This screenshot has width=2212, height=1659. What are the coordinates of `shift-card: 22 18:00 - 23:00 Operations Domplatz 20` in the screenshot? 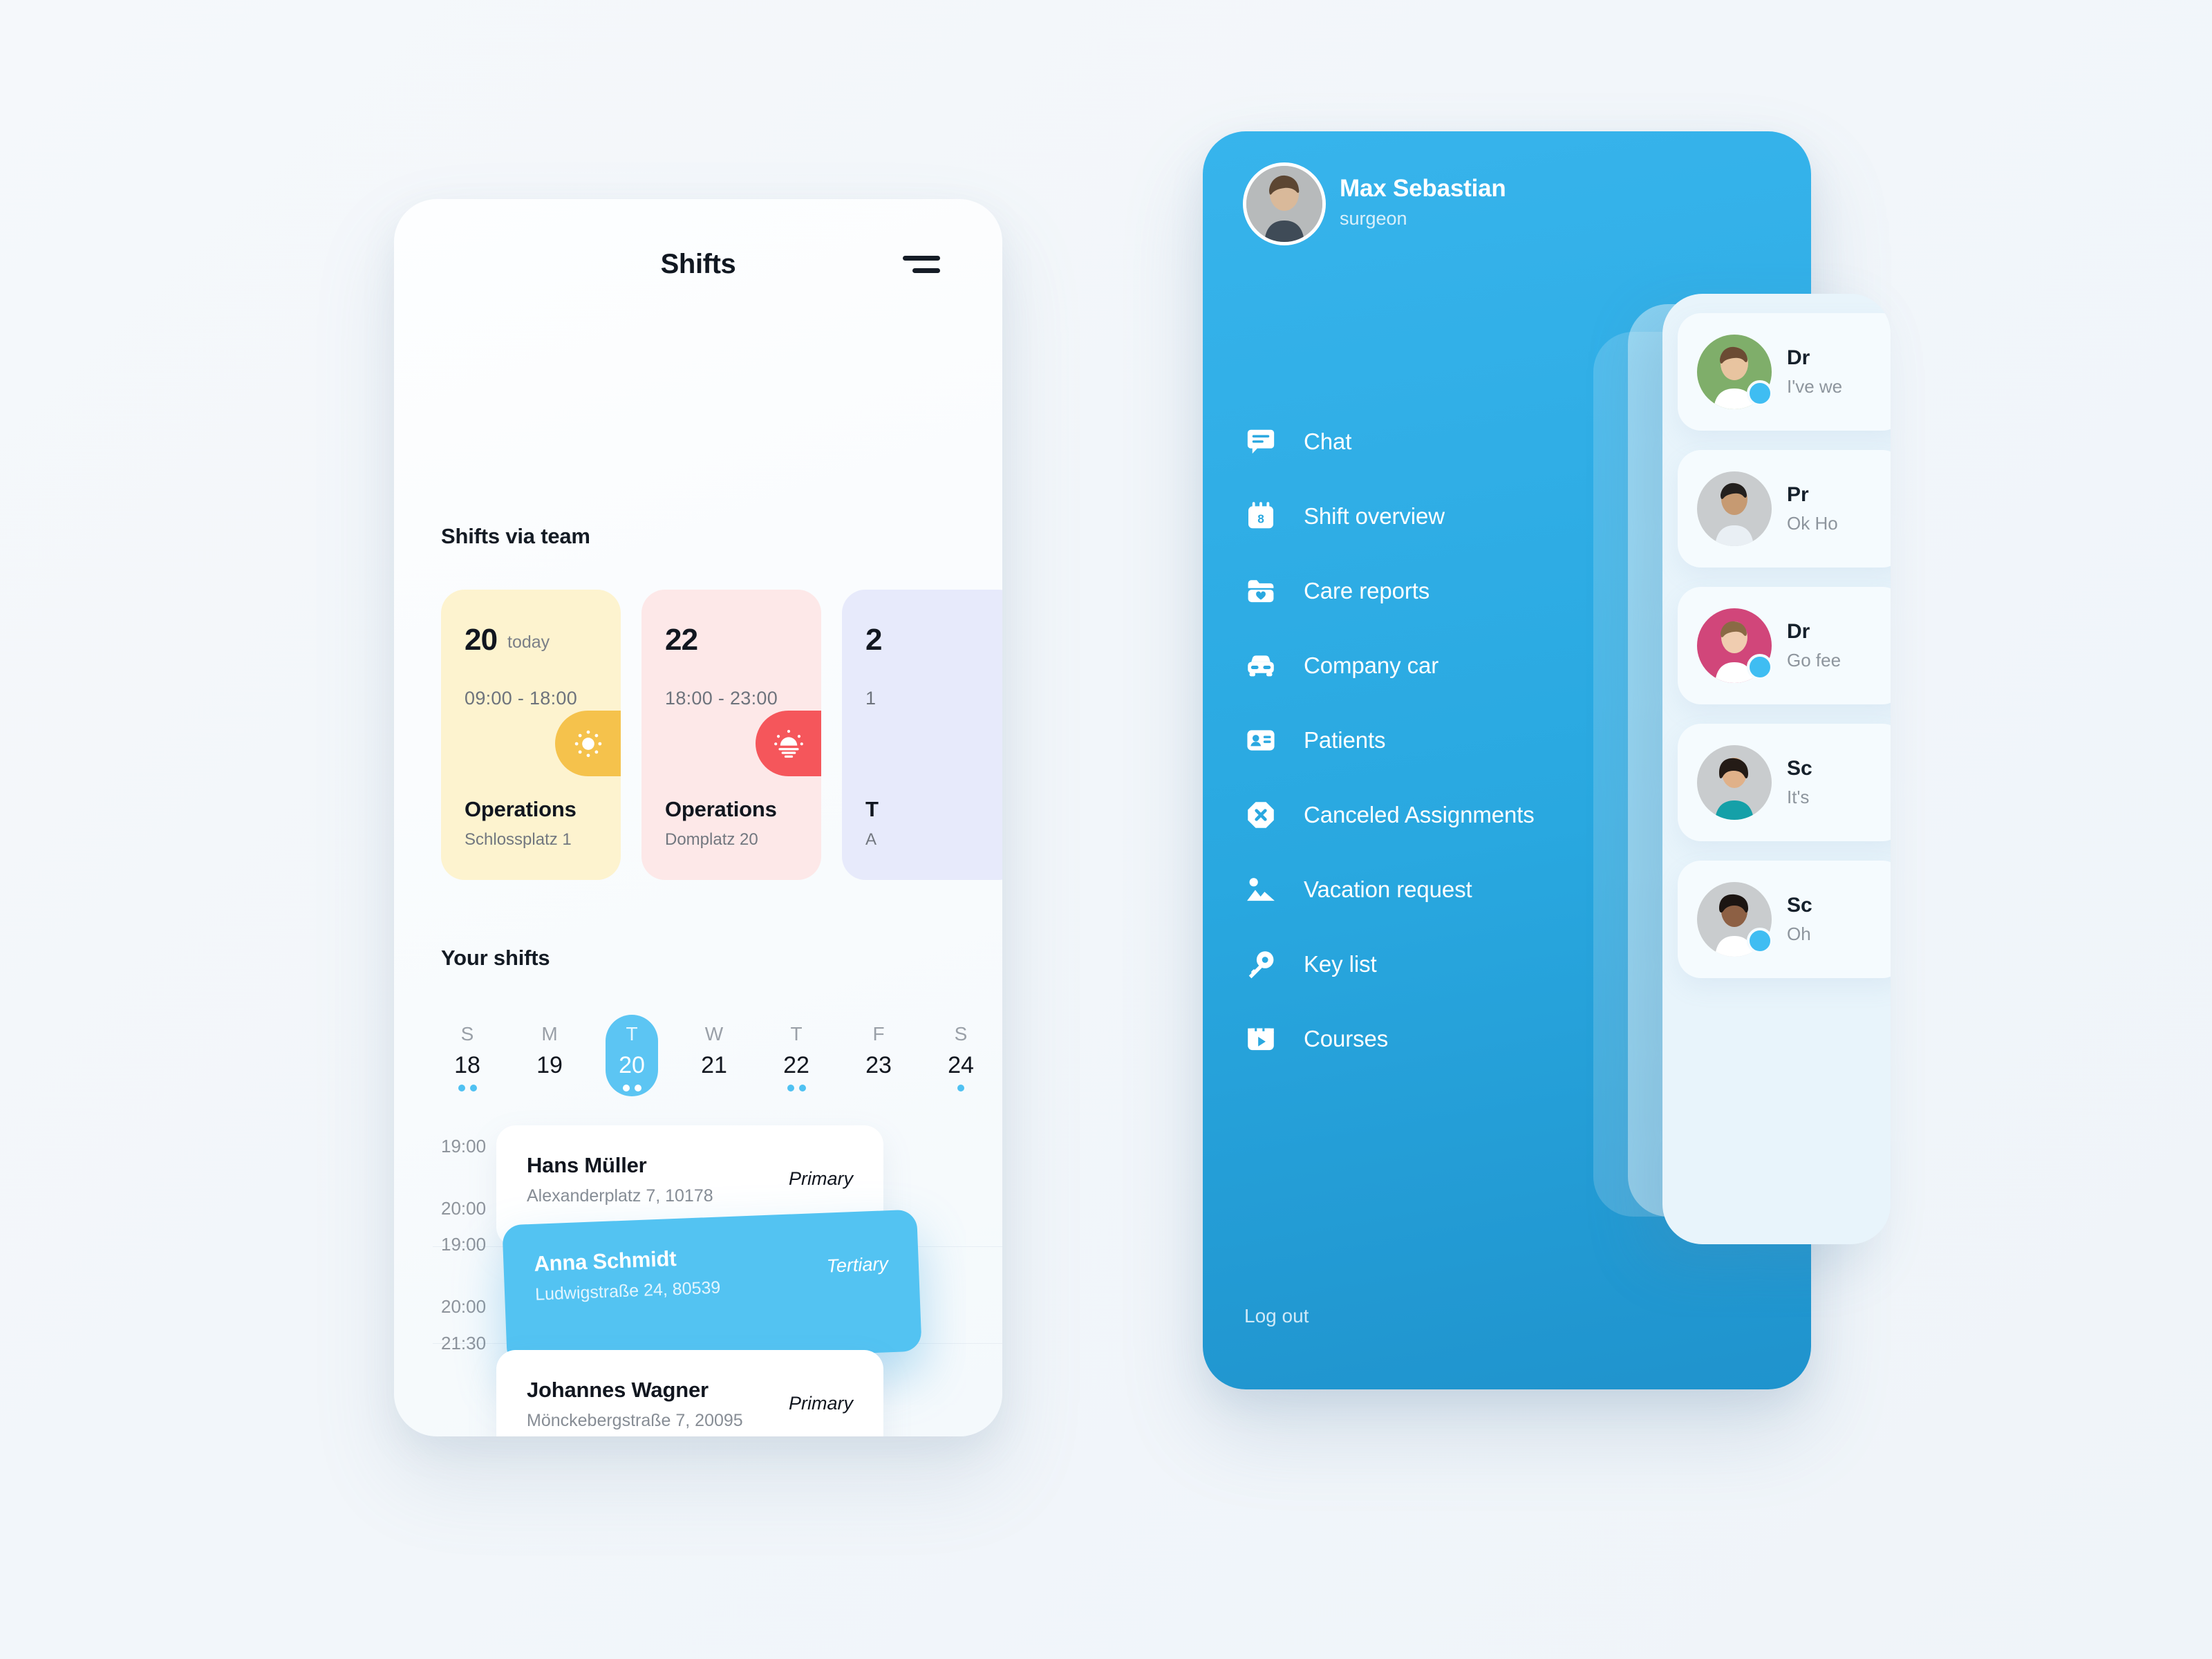 It's located at (731, 735).